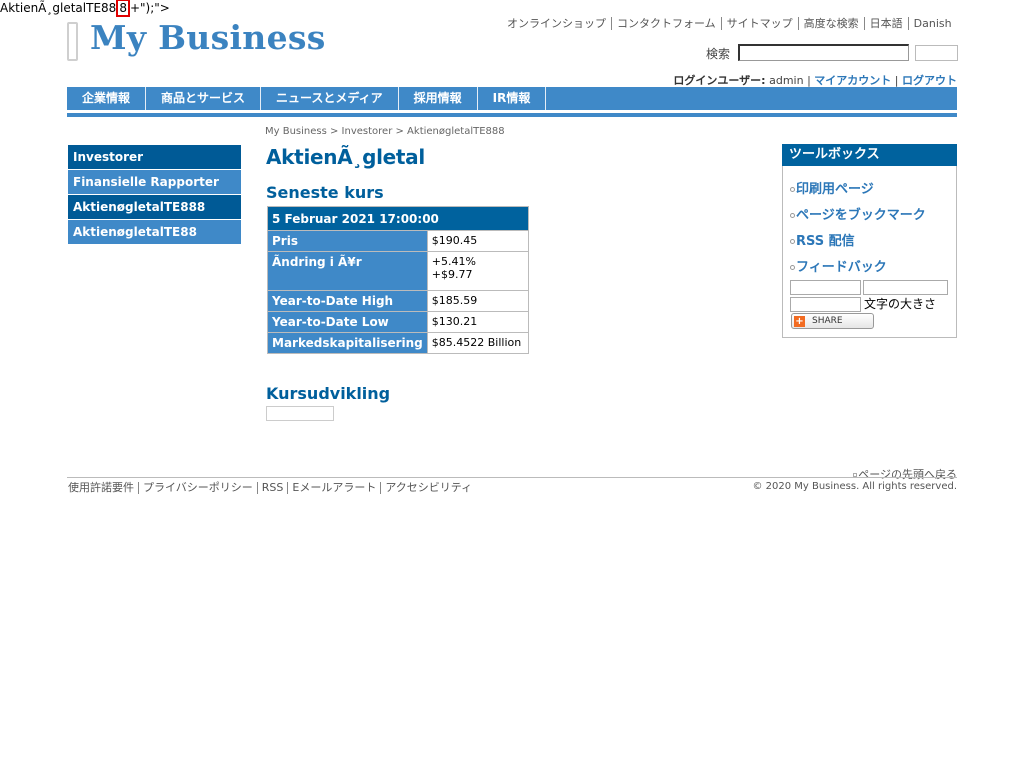 The height and width of the screenshot is (768, 1024). I want to click on font-size-button, so click(825, 304).